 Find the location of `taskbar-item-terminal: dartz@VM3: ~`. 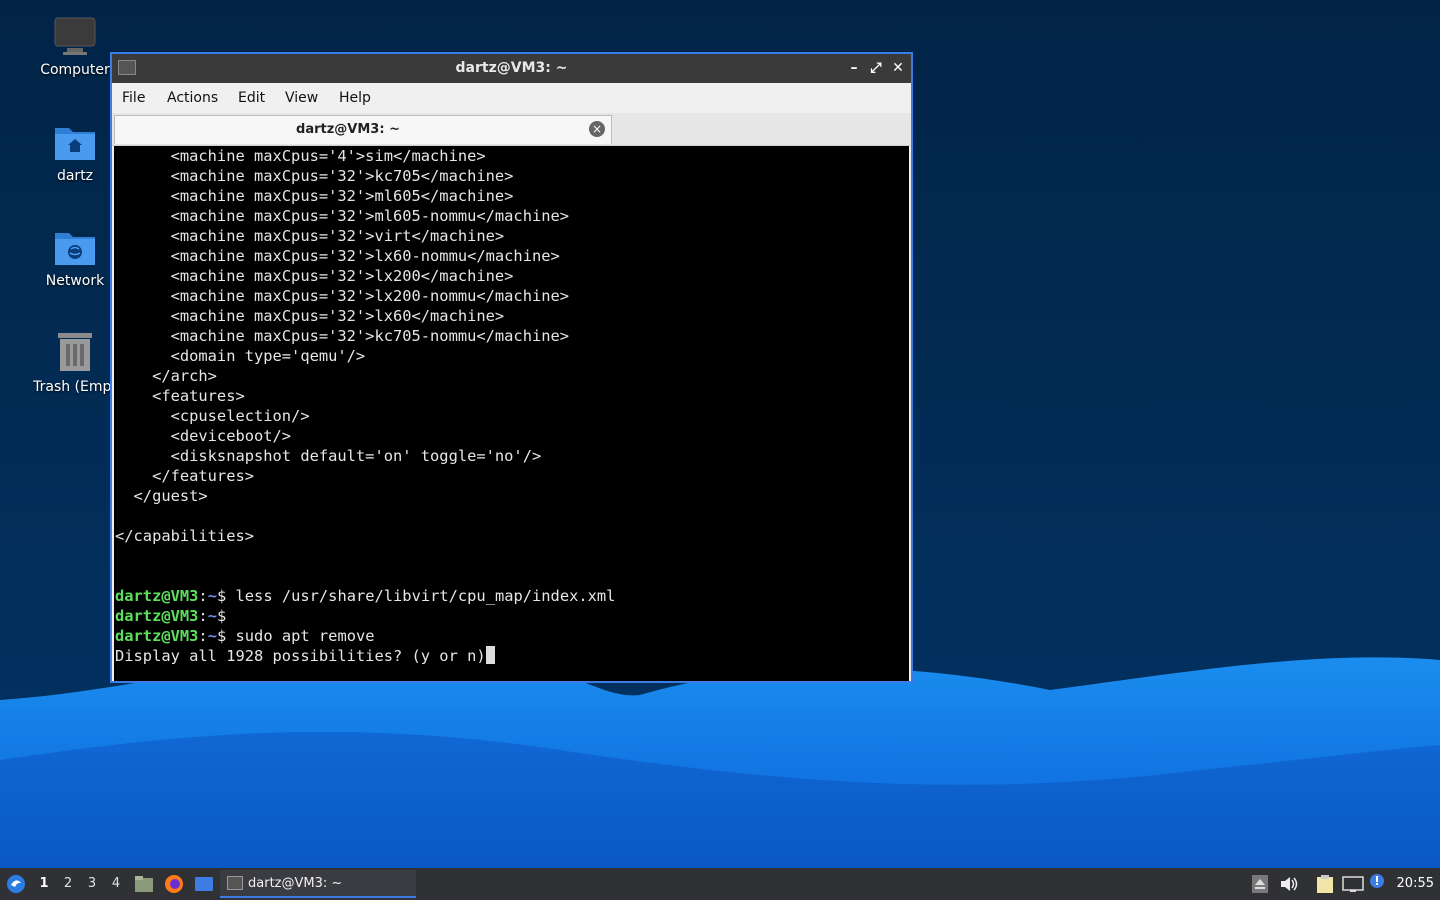

taskbar-item-terminal: dartz@VM3: ~ is located at coordinates (318, 884).